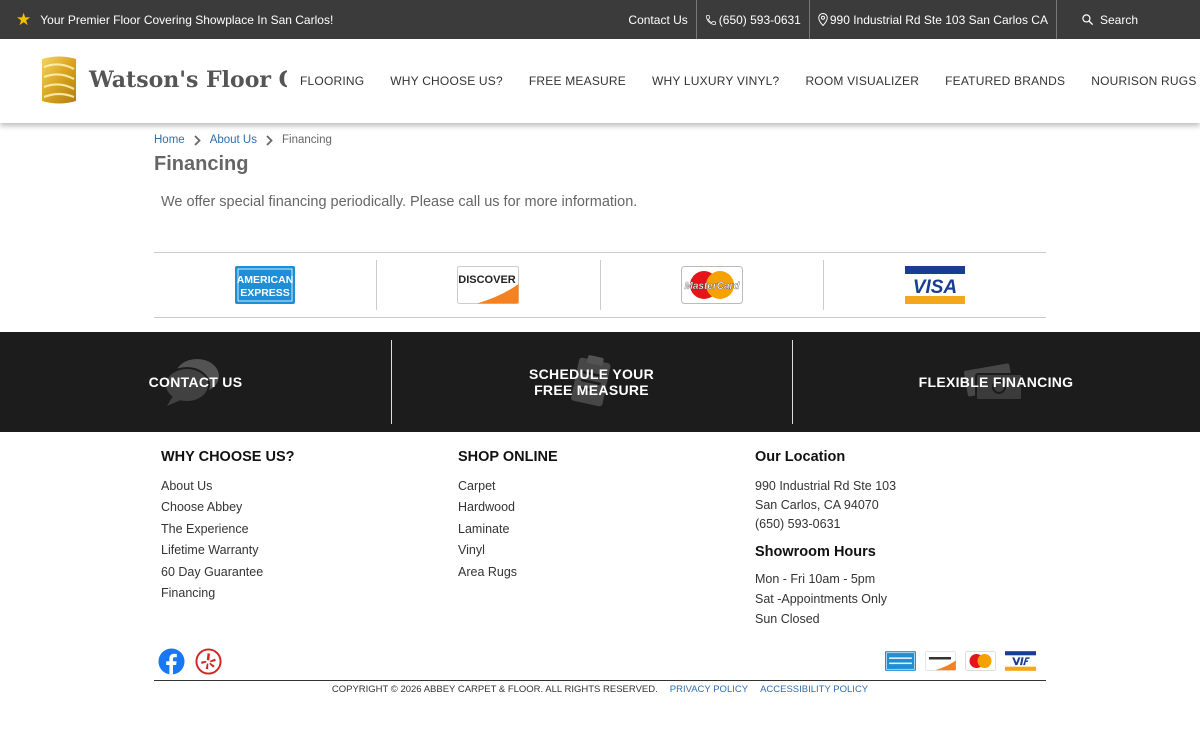 Image resolution: width=1200 pixels, height=750 pixels. I want to click on breadcrumb: Home About Us Financing, so click(243, 140).